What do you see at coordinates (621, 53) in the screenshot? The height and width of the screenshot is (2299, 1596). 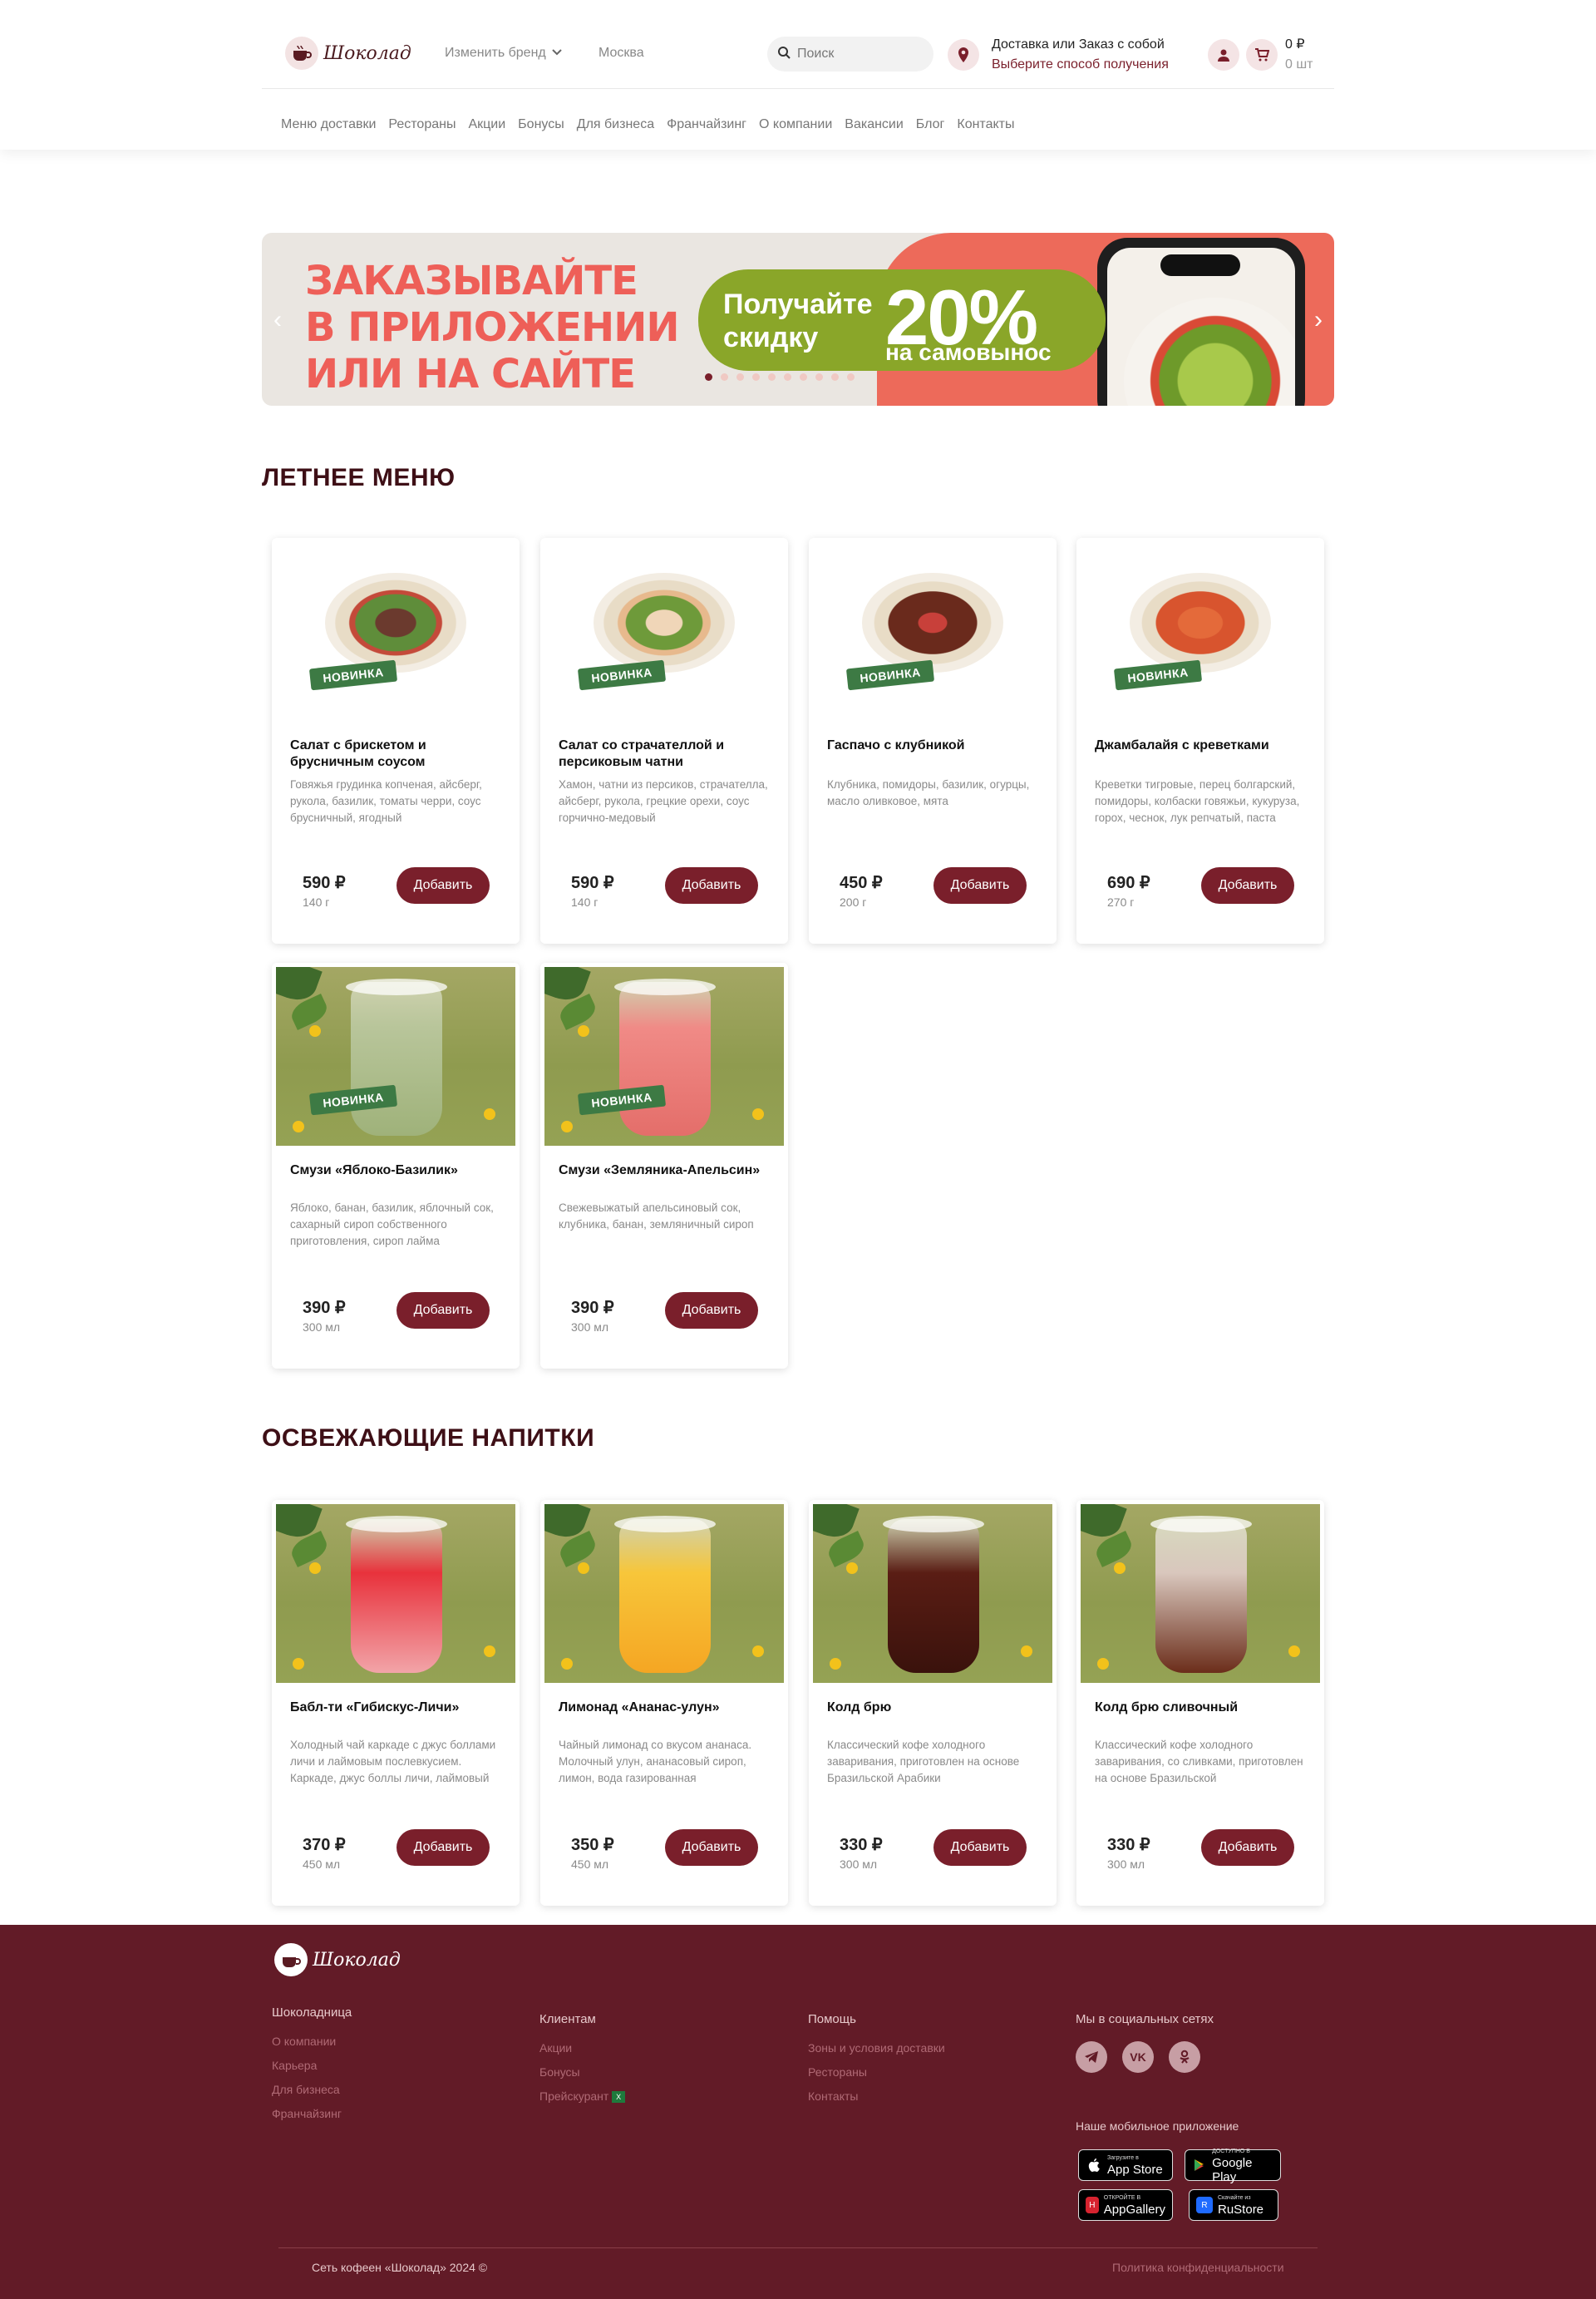 I see `city-selector: Москва` at bounding box center [621, 53].